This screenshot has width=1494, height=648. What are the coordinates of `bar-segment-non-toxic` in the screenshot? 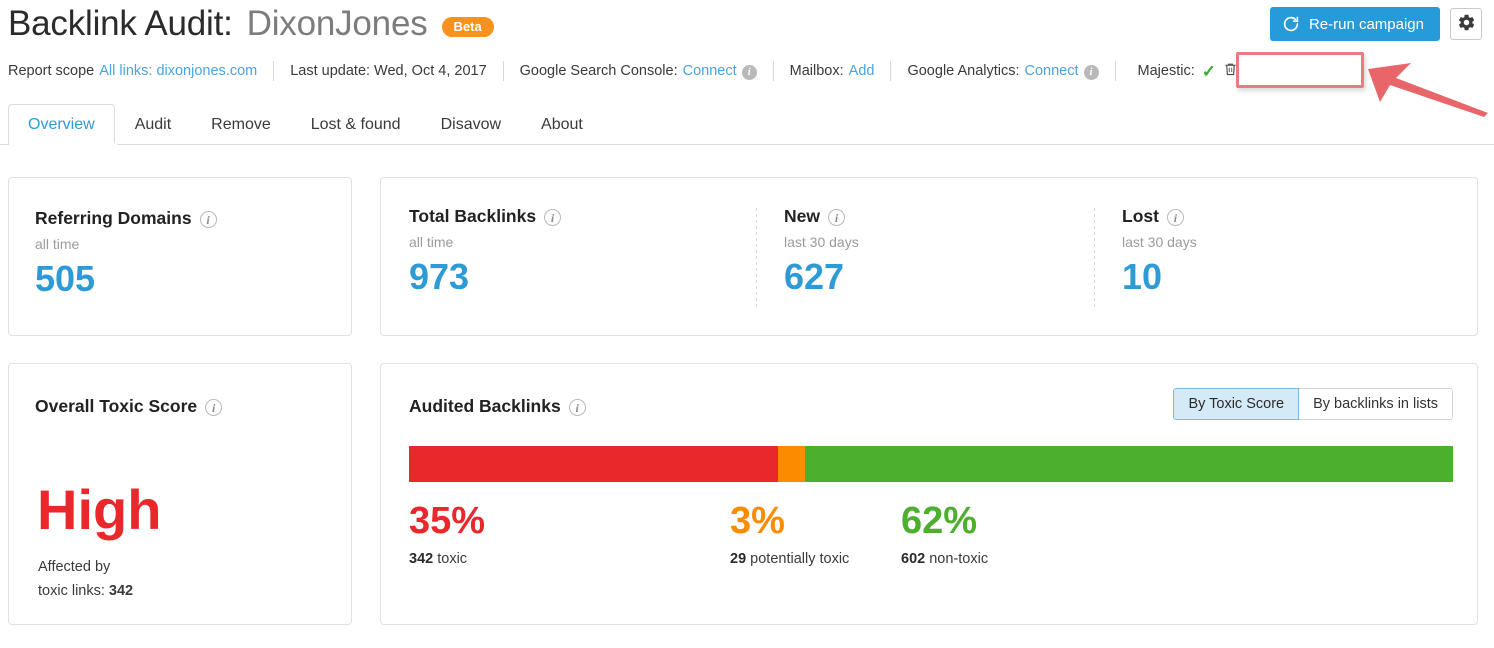 It's located at (1128, 464).